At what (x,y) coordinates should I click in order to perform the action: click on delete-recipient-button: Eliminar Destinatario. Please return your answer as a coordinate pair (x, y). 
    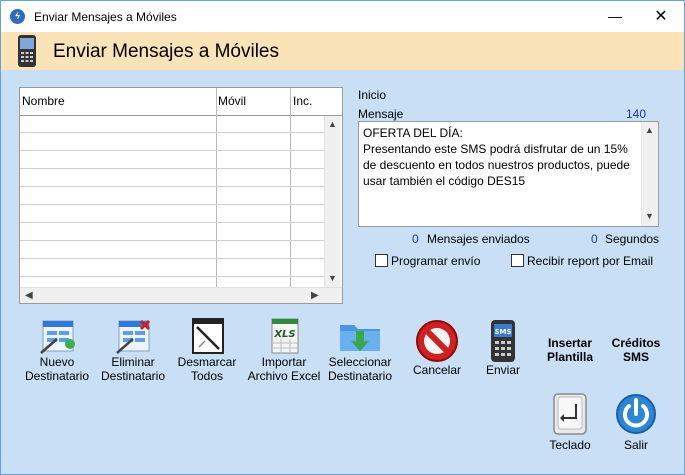
    Looking at the image, I should click on (133, 350).